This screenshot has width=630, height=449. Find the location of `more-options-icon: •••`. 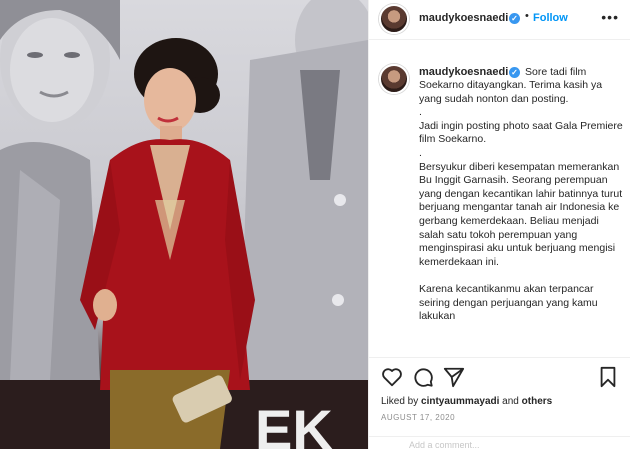

more-options-icon: ••• is located at coordinates (610, 17).